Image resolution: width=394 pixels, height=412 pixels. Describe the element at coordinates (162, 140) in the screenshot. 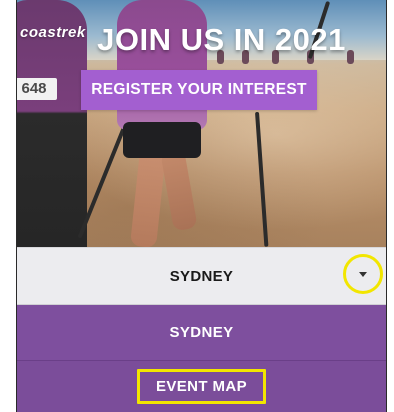

I see `runner-shorts` at that location.